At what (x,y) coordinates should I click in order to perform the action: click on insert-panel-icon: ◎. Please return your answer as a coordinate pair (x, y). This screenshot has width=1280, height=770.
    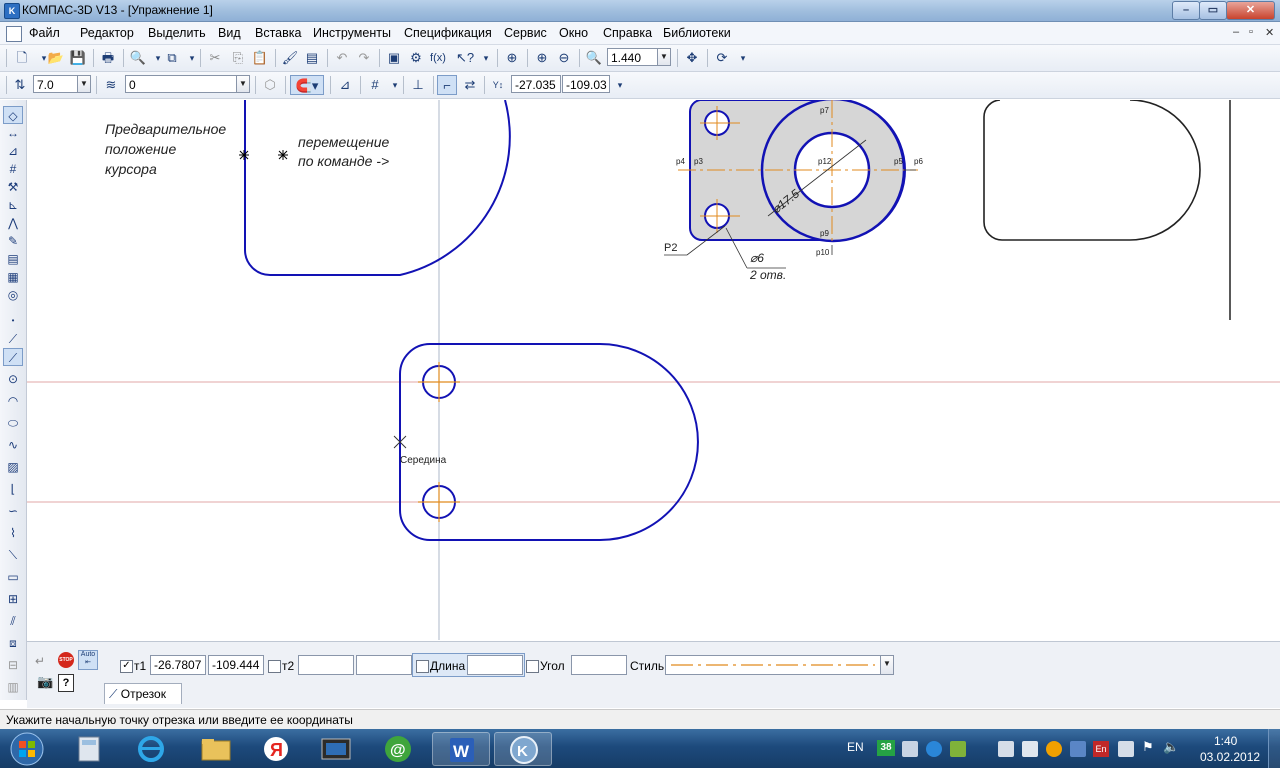
    Looking at the image, I should click on (13, 295).